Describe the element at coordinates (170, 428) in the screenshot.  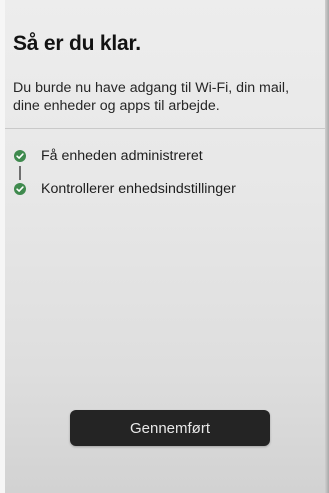
I see `done-button: Gennemført` at that location.